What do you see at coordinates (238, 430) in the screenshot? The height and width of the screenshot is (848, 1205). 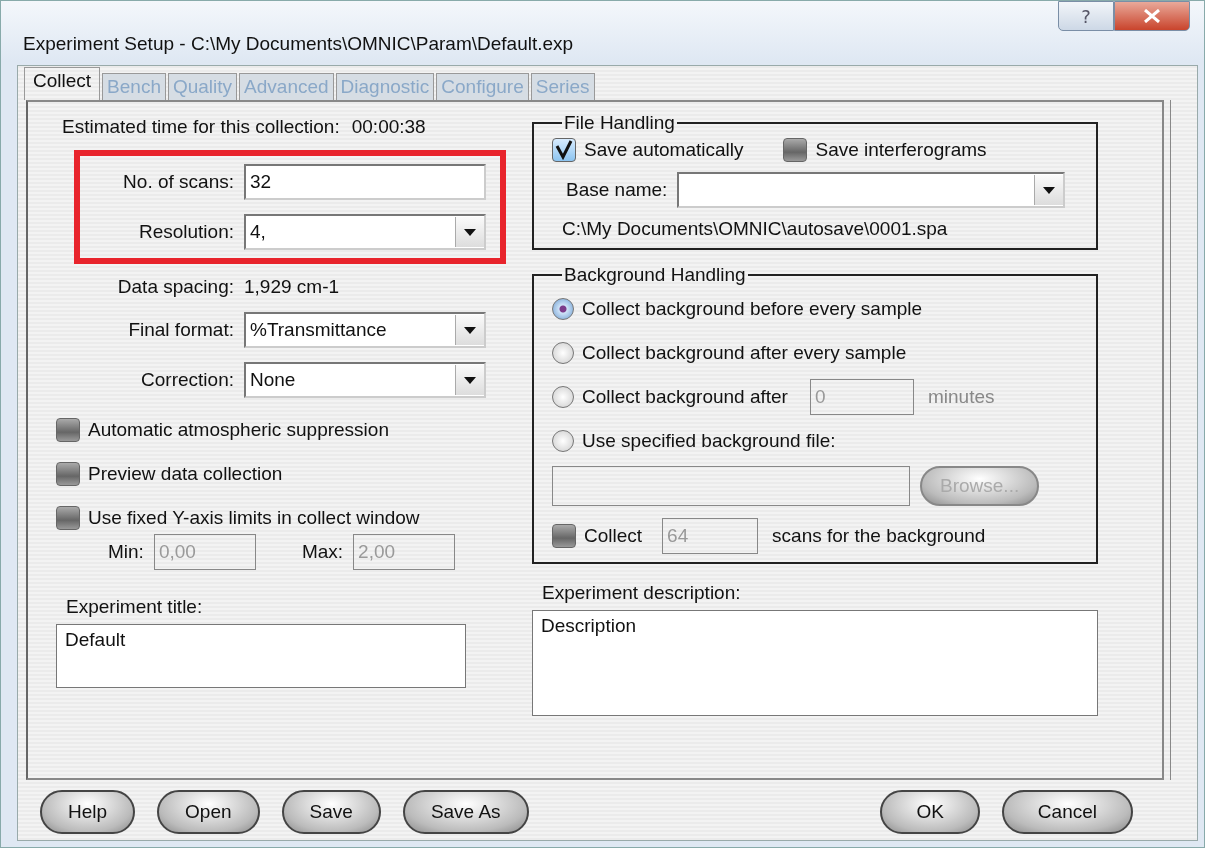 I see `checkbox-label: Automatic atmospheric suppression` at bounding box center [238, 430].